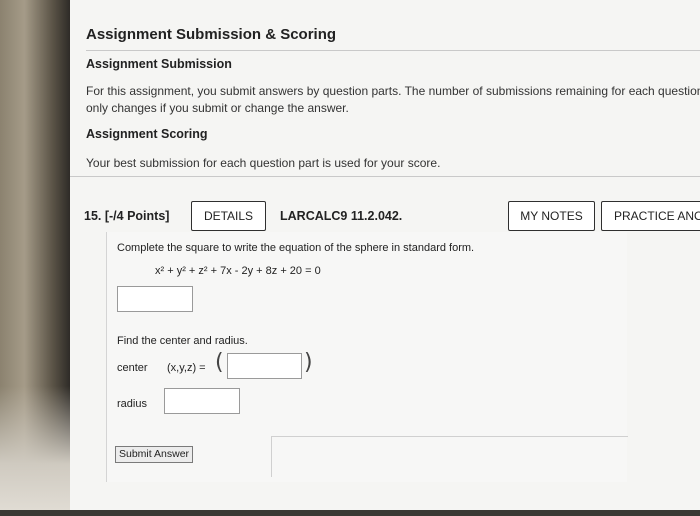 This screenshot has height=516, width=700. Describe the element at coordinates (186, 368) in the screenshot. I see `center-variables: (x,y,z) =` at that location.